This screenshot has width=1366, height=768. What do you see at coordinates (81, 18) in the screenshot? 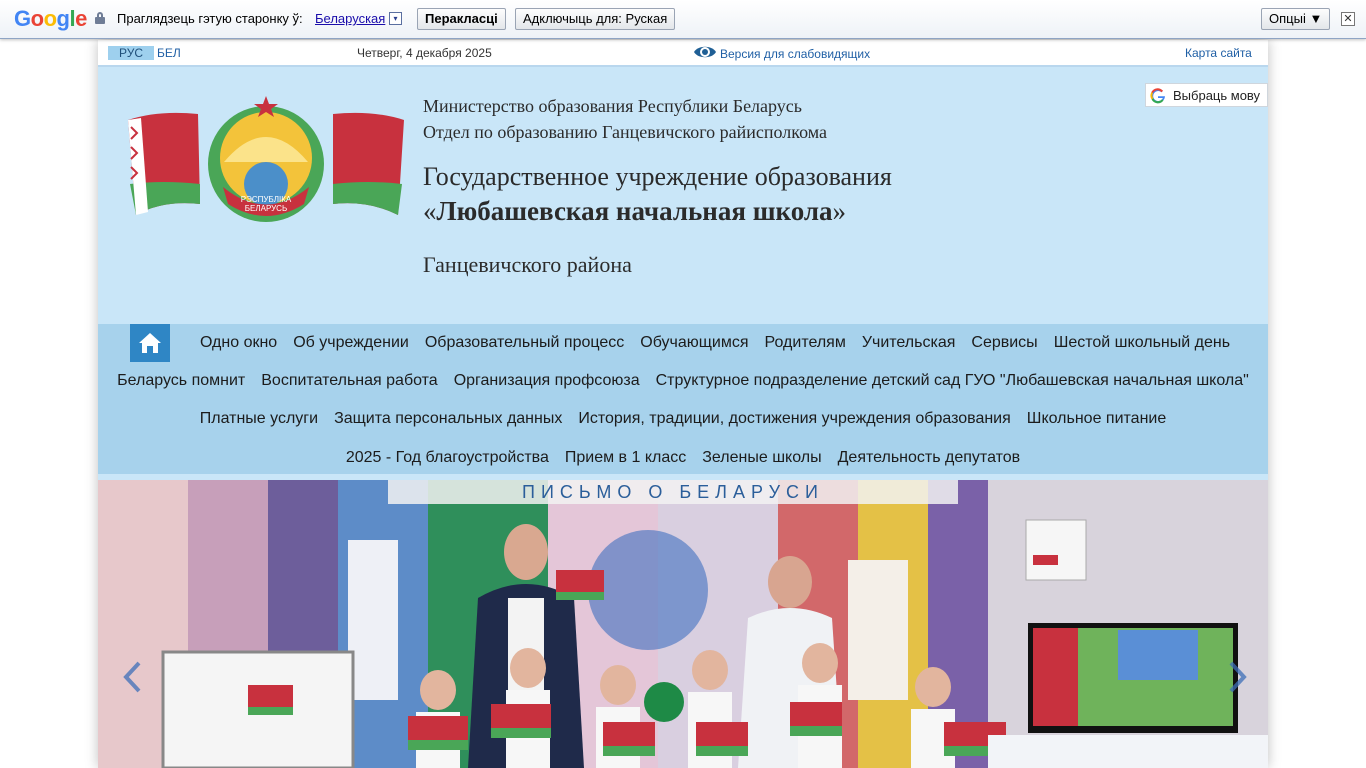
I see `google-logo-letter: e` at bounding box center [81, 18].